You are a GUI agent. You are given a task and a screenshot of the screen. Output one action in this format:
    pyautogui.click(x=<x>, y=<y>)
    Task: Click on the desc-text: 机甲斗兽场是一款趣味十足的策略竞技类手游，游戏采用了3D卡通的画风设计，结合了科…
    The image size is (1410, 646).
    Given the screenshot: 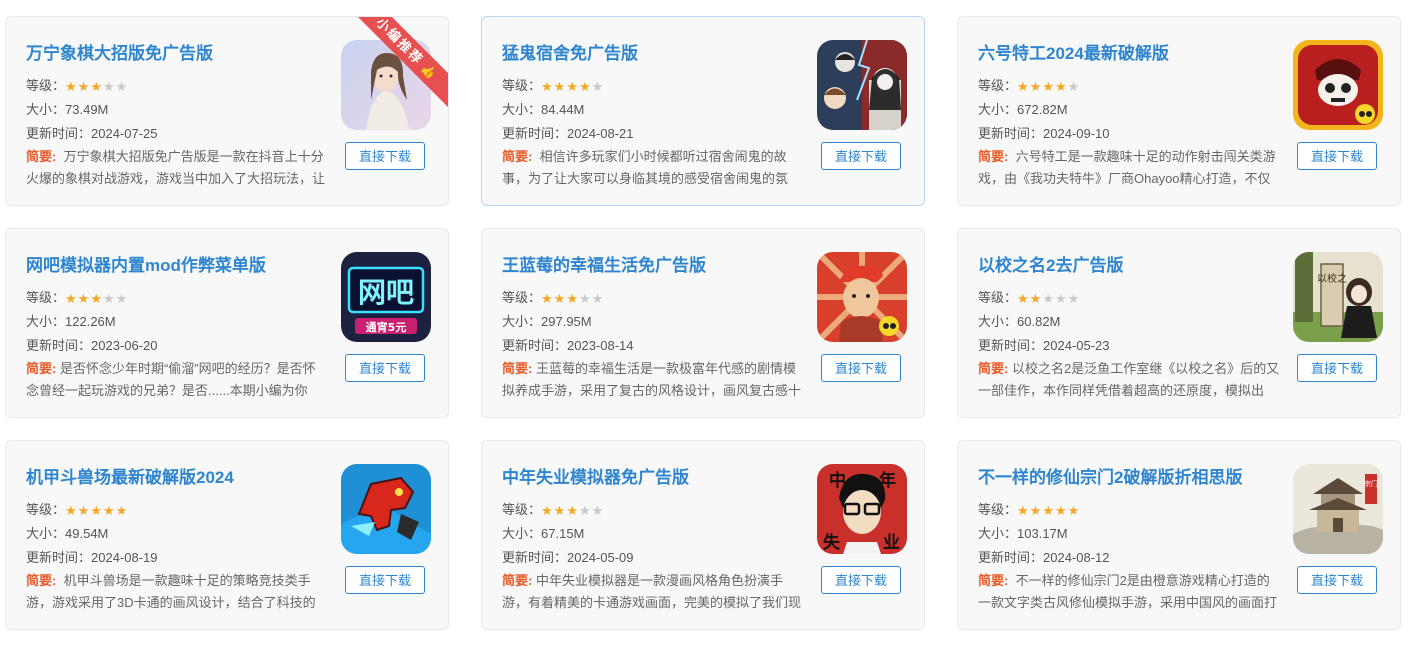 What is the action you would take?
    pyautogui.click(x=171, y=591)
    